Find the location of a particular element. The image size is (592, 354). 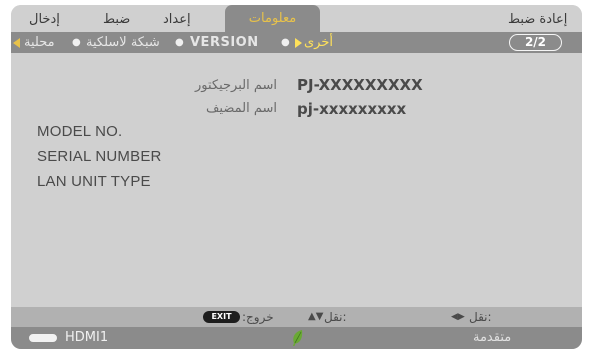

menu-mode-label: متقدمة is located at coordinates (492, 337).